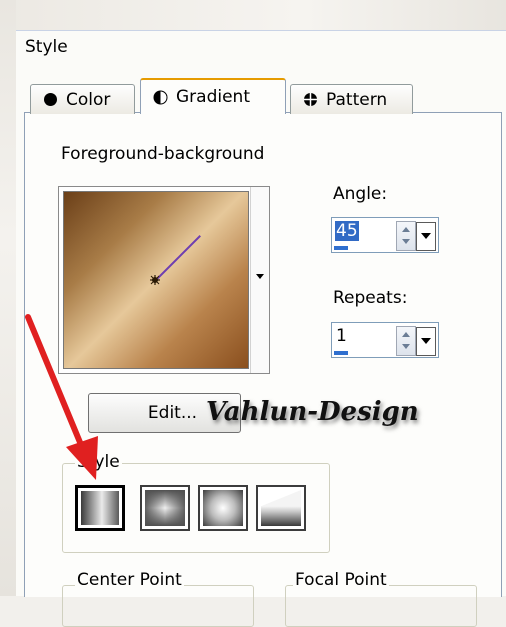 This screenshot has width=506, height=627. Describe the element at coordinates (8, 298) in the screenshot. I see `background-left` at that location.